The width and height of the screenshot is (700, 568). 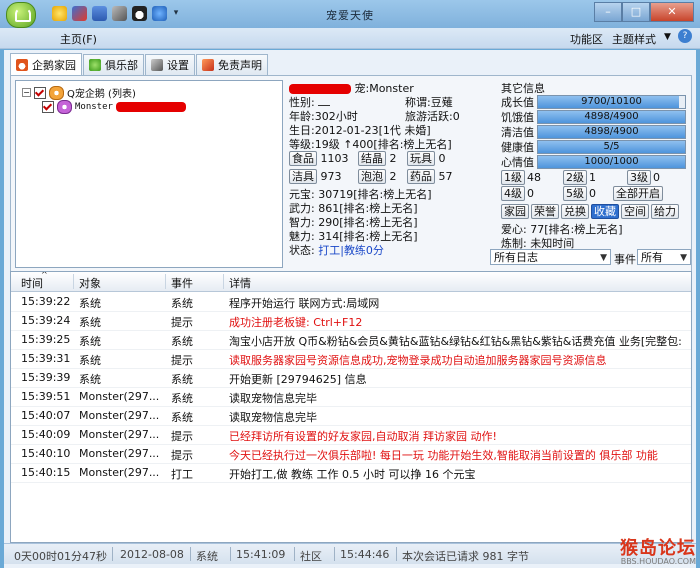 What do you see at coordinates (516, 257) in the screenshot?
I see `log-type-value: 所有日志` at bounding box center [516, 257].